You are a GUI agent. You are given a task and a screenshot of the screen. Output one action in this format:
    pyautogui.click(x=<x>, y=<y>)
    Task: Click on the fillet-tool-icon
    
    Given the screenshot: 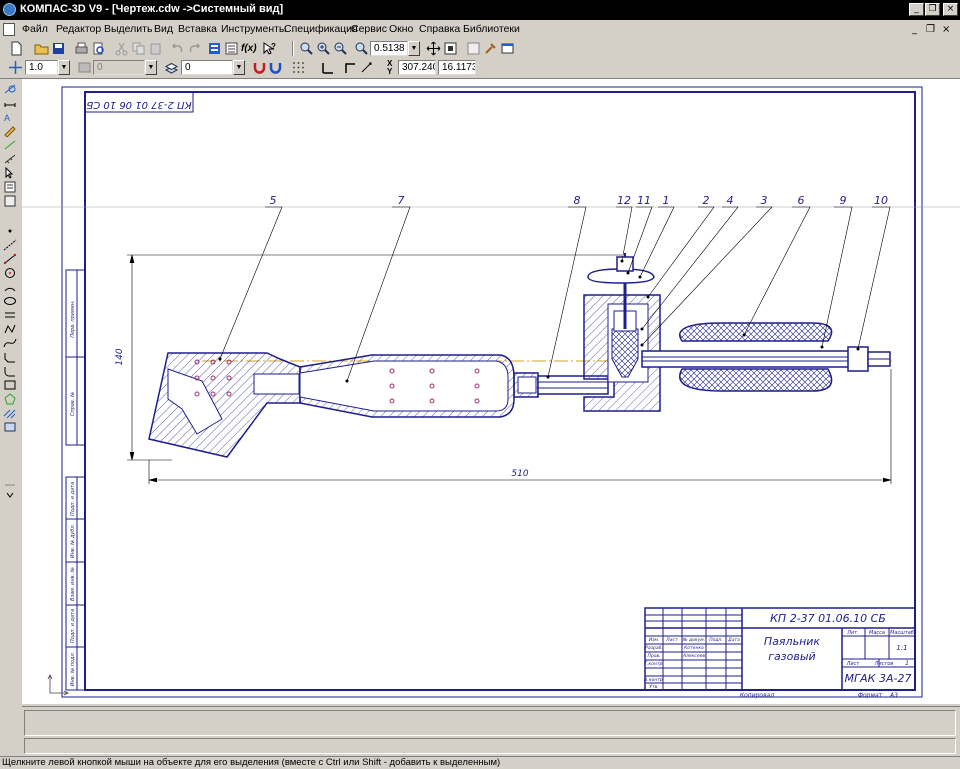 What is the action you would take?
    pyautogui.click(x=10, y=371)
    